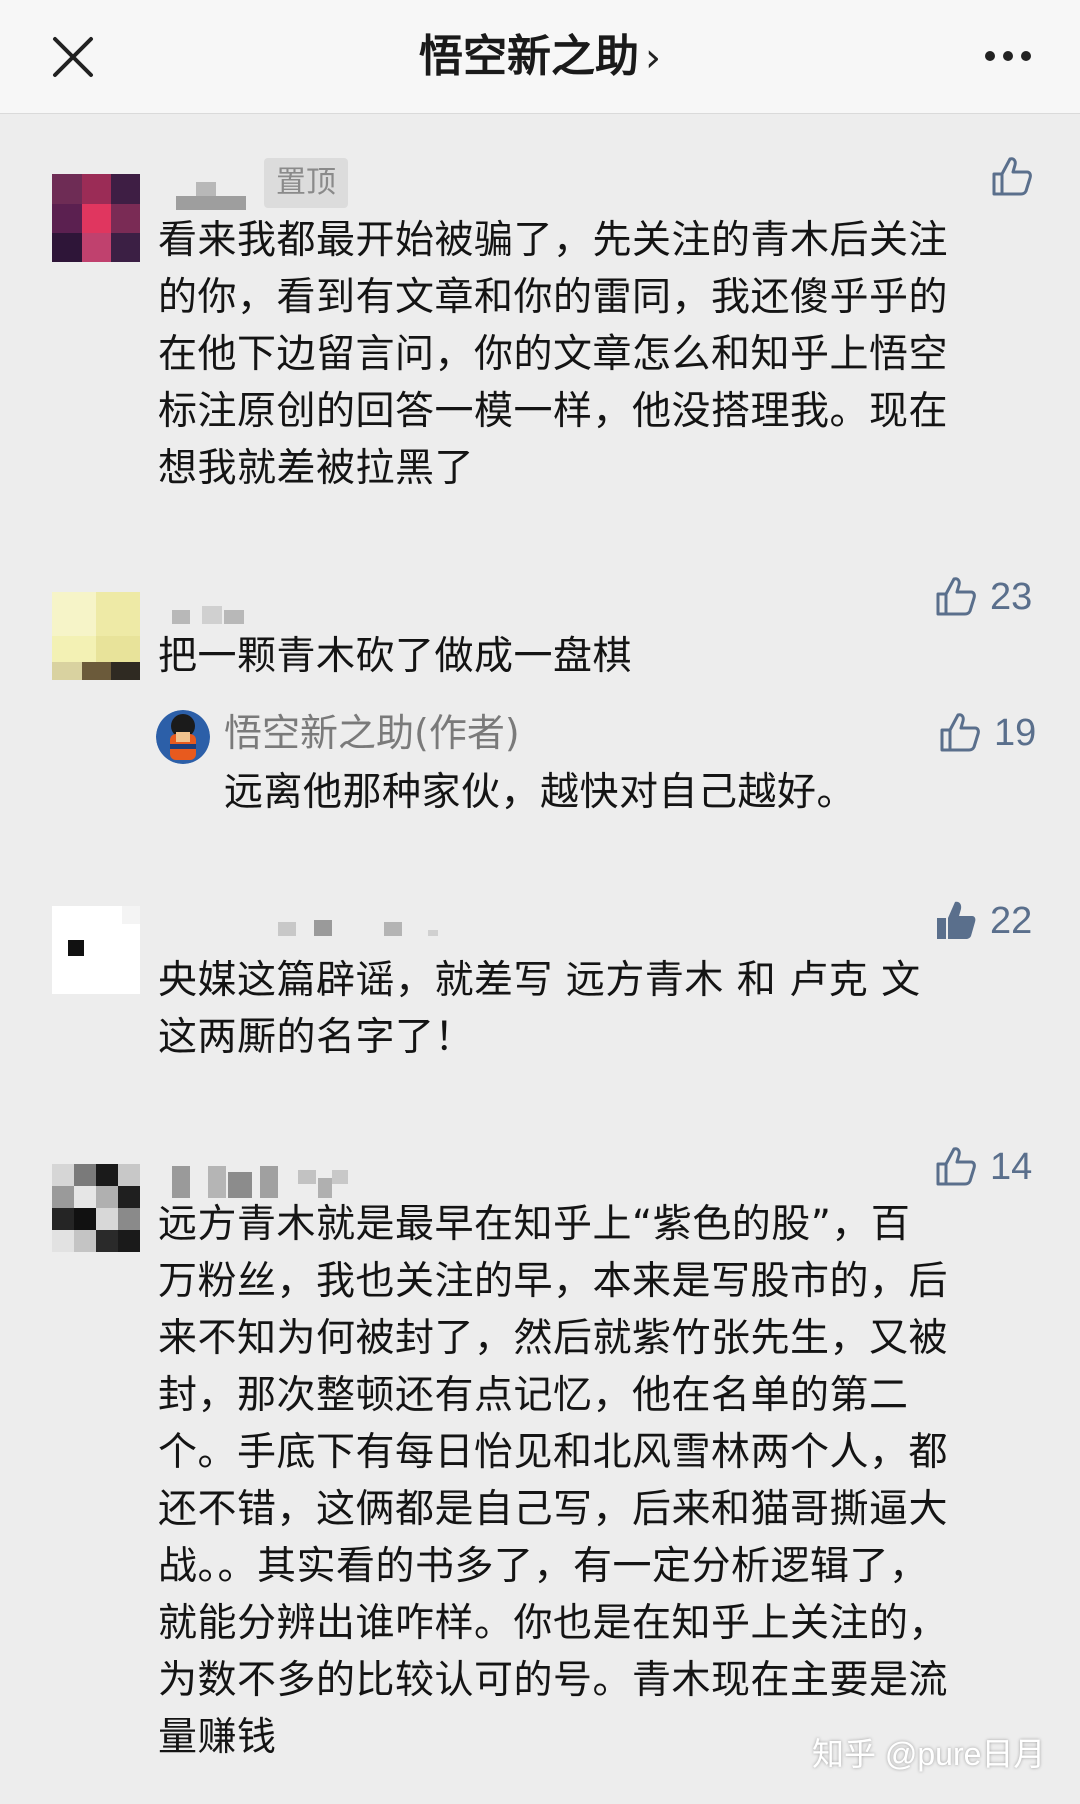 This screenshot has width=1080, height=1804. Describe the element at coordinates (529, 56) in the screenshot. I see `account-title-text: 悟空新之助` at that location.